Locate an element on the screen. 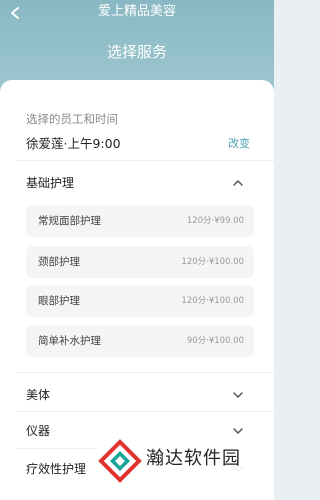  watermark: 瀚达软件园 is located at coordinates (185, 462).